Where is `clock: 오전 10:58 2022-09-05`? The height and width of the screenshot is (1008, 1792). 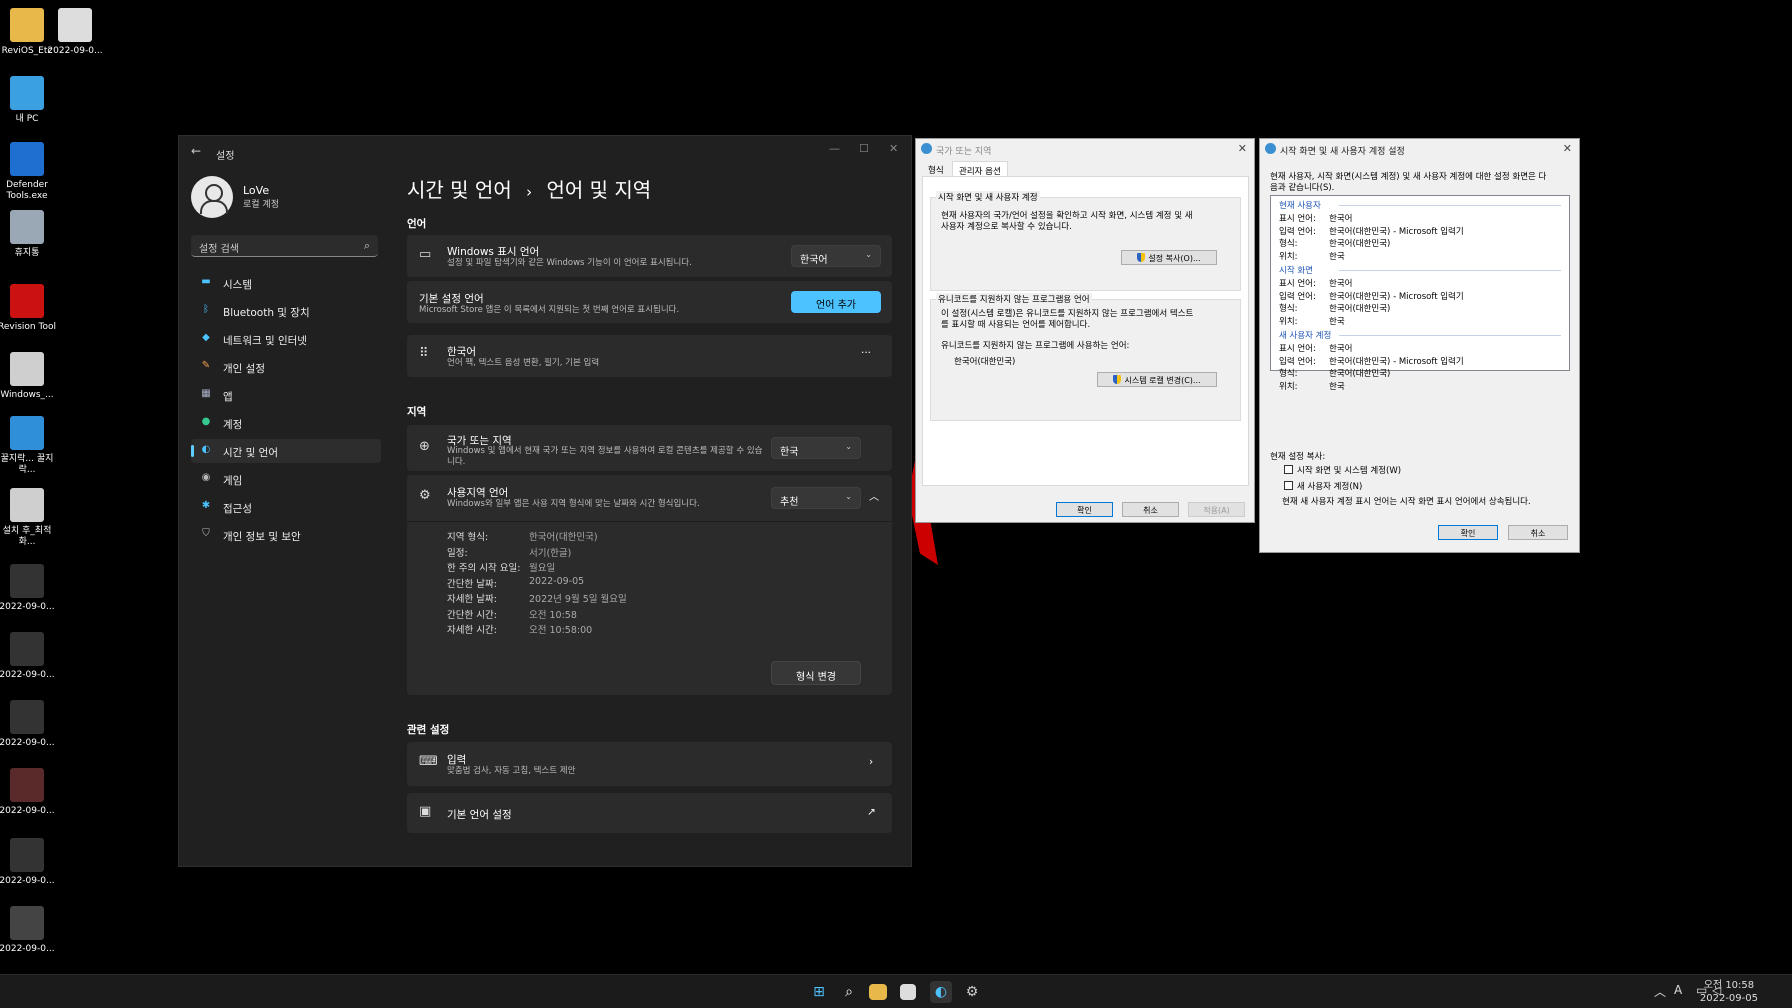
clock: 오전 10:58 2022-09-05 is located at coordinates (1729, 992).